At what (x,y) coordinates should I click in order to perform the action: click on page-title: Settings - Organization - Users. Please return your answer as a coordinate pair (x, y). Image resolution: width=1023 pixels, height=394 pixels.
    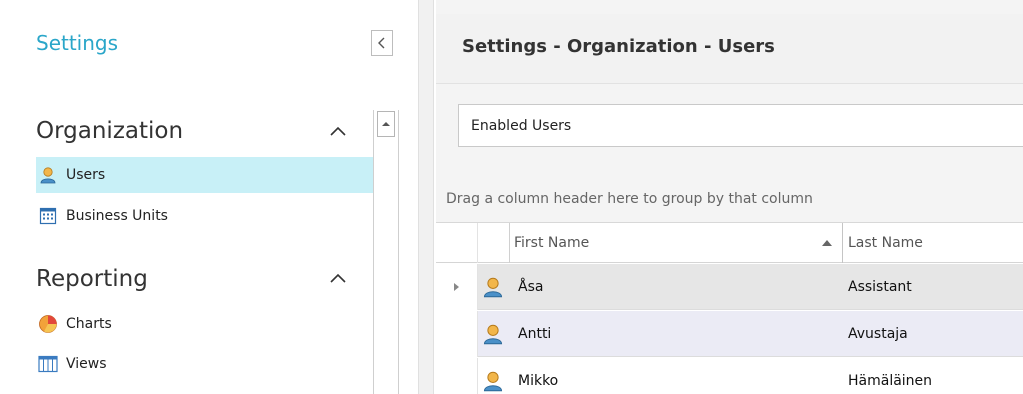
    Looking at the image, I should click on (618, 46).